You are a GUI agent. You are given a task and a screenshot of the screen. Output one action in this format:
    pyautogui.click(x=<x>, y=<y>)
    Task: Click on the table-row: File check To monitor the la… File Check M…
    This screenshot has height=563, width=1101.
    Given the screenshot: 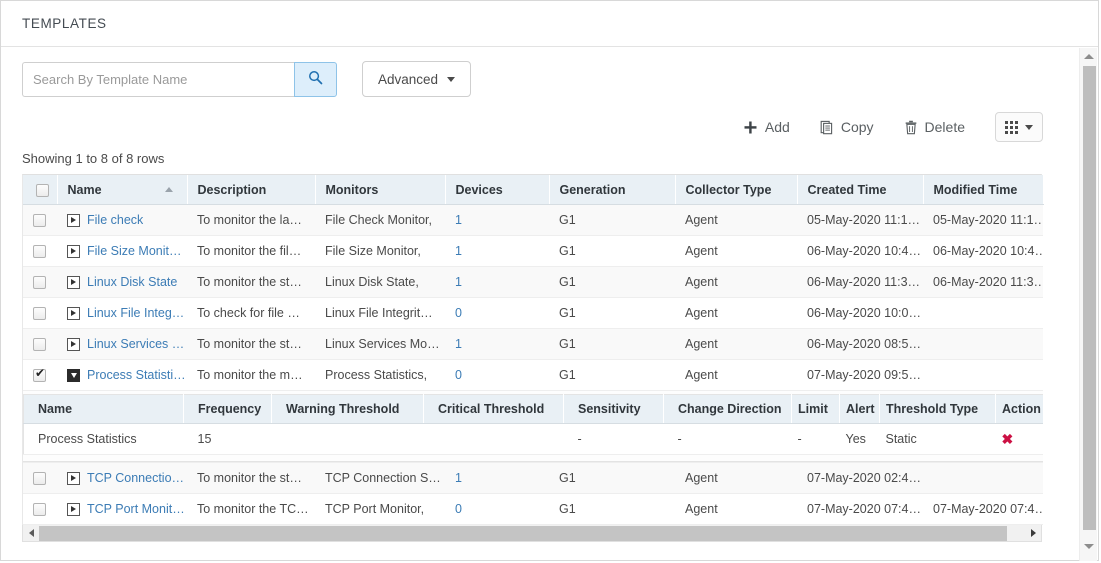 What is the action you would take?
    pyautogui.click(x=533, y=220)
    